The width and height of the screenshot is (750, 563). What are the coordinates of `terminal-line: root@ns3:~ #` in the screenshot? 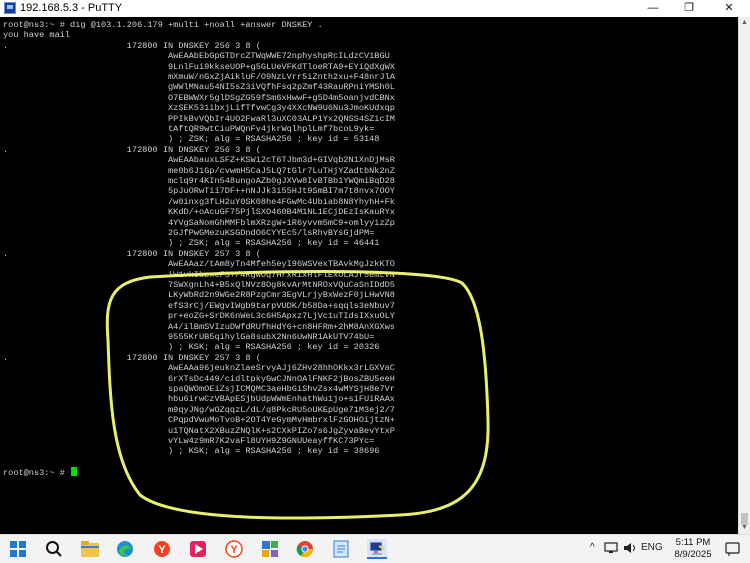 It's located at (40, 472).